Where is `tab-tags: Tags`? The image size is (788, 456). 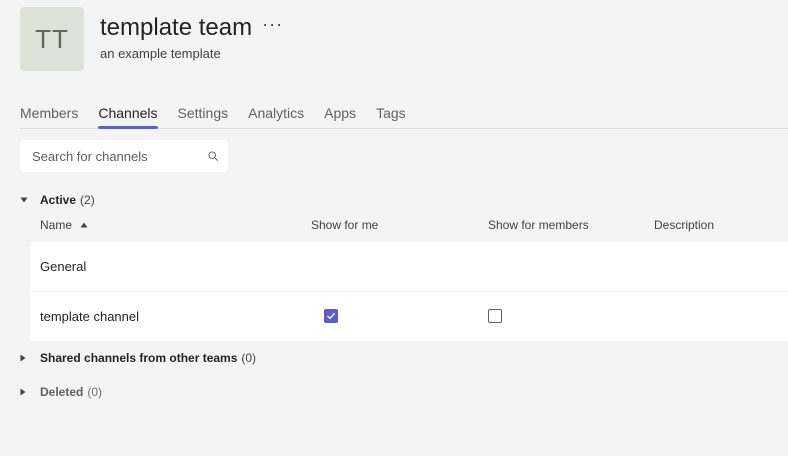 tab-tags: Tags is located at coordinates (391, 116).